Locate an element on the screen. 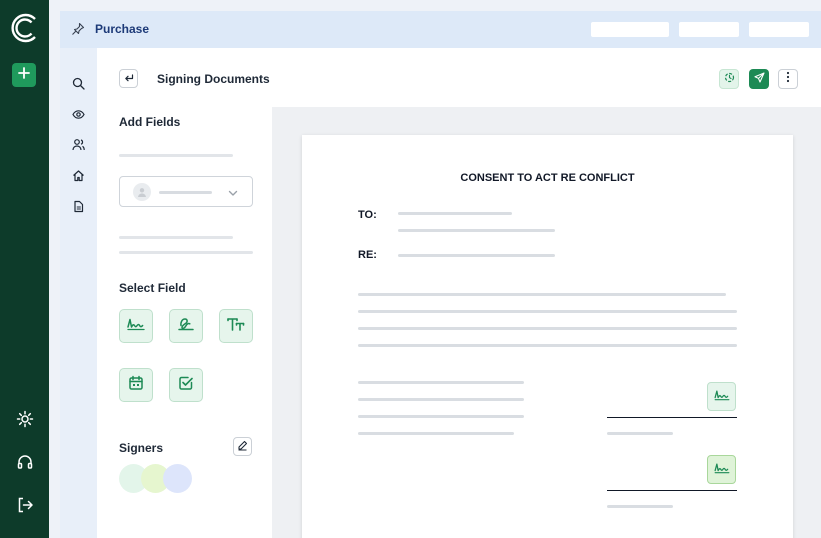 The width and height of the screenshot is (821, 538). eye-icon is located at coordinates (78, 114).